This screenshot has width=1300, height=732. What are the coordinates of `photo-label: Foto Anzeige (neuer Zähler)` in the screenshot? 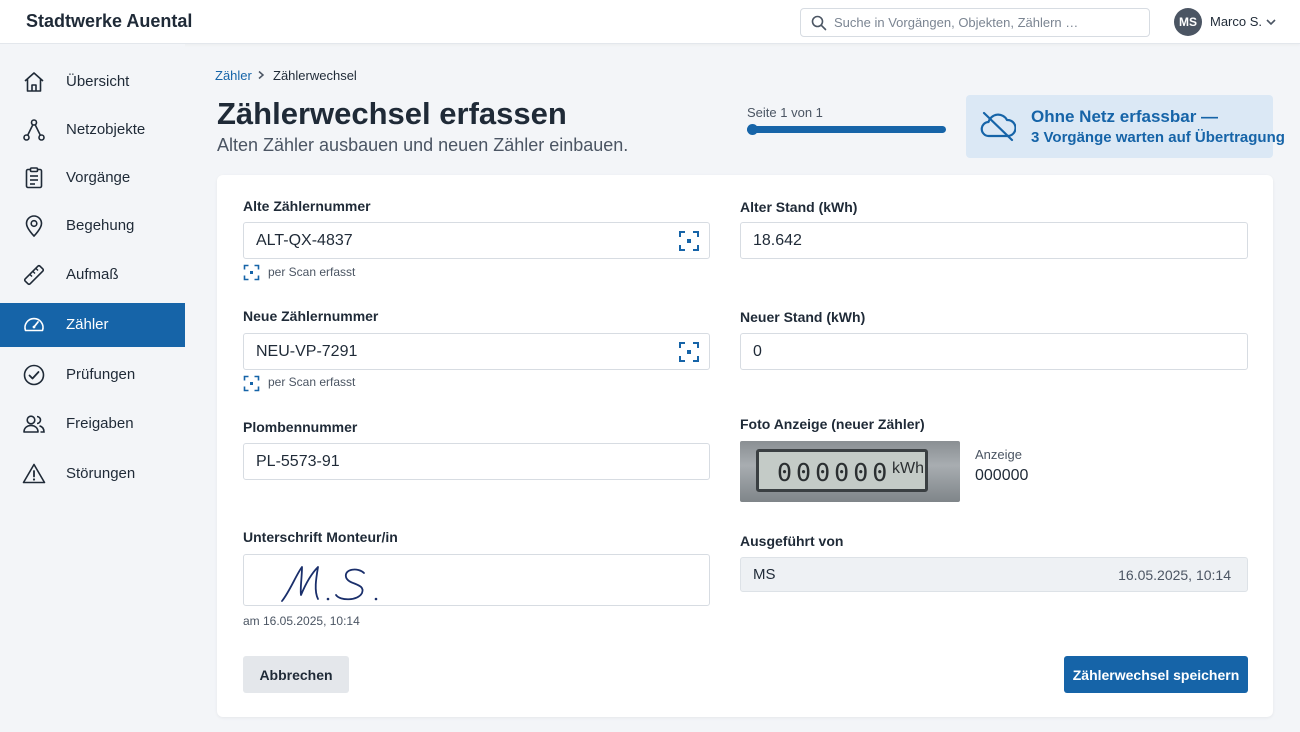 It's located at (832, 424).